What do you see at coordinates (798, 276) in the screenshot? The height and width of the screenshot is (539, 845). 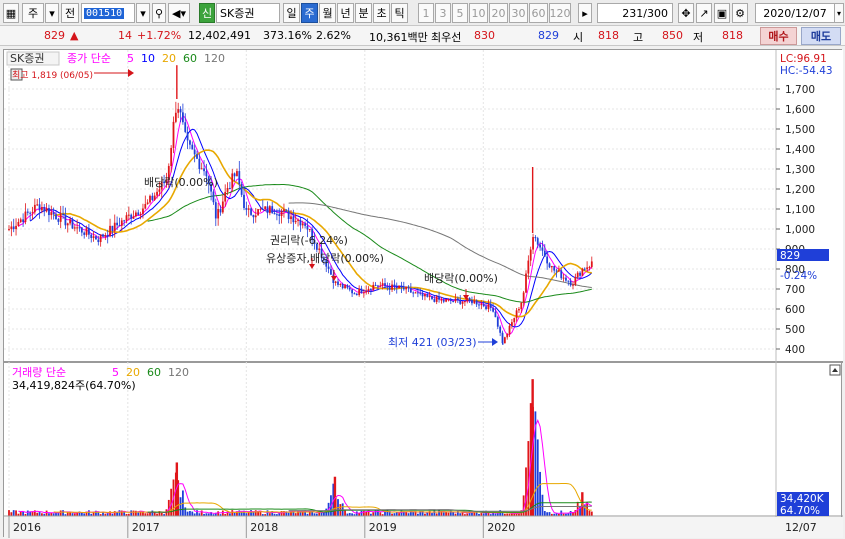 I see `current-change-tag: -0.24%` at bounding box center [798, 276].